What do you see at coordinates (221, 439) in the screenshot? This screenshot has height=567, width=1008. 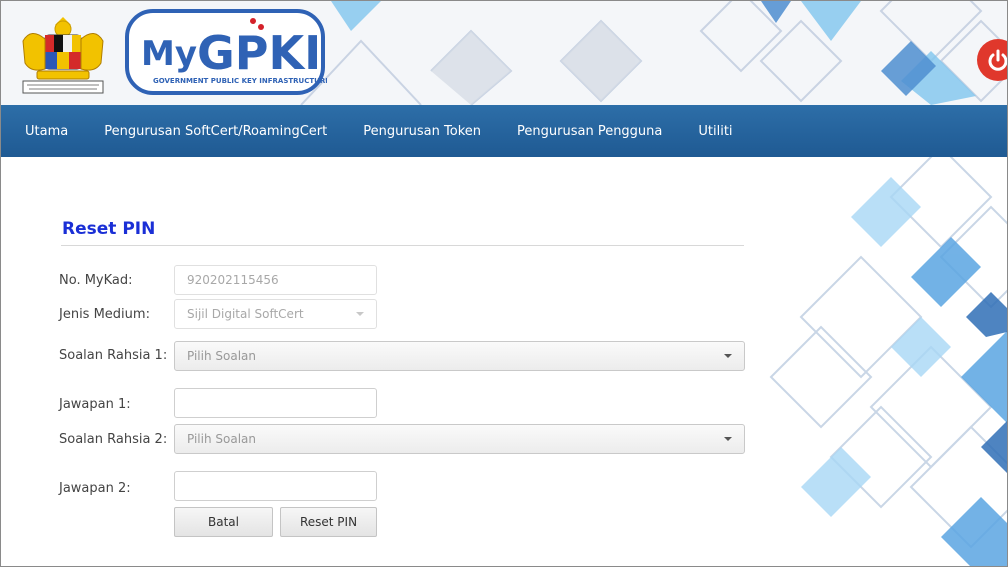 I see `secret-question-2-value: Pilih Soalan` at bounding box center [221, 439].